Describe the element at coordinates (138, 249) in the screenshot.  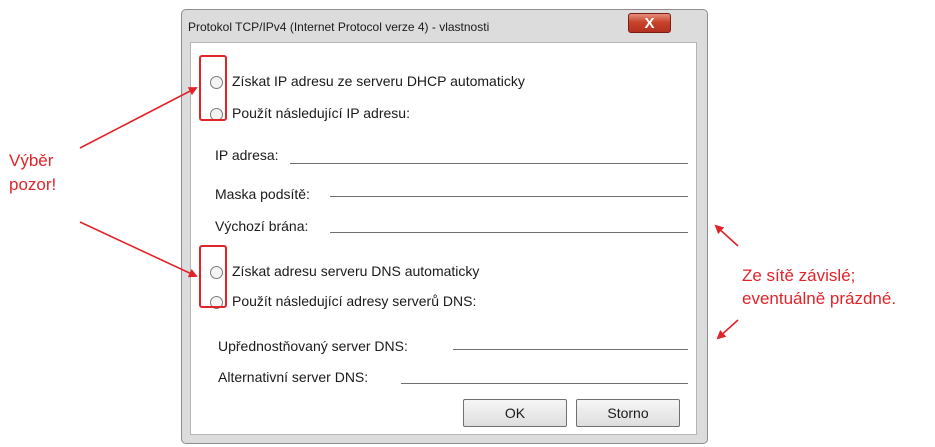
I see `arrow-to-dns-radios` at that location.